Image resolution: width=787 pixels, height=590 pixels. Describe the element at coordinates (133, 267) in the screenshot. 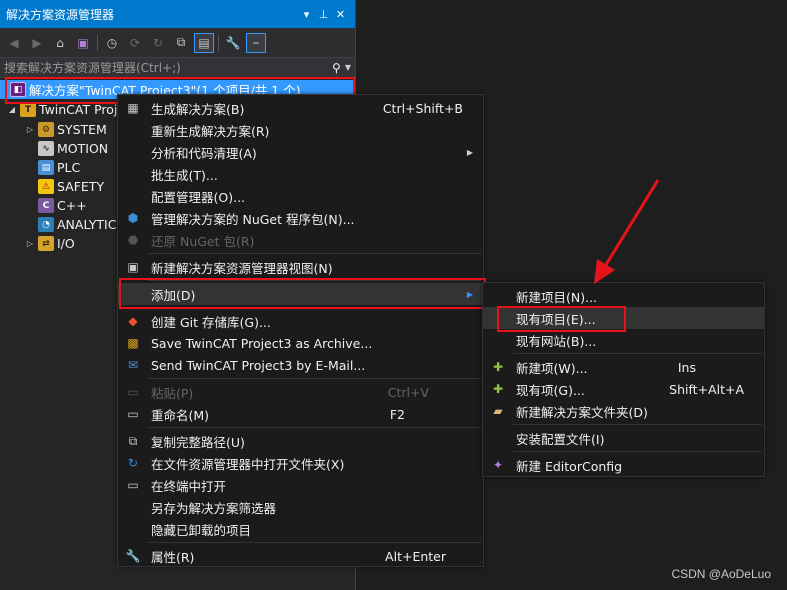

I see `new-view-icon: ▣` at that location.